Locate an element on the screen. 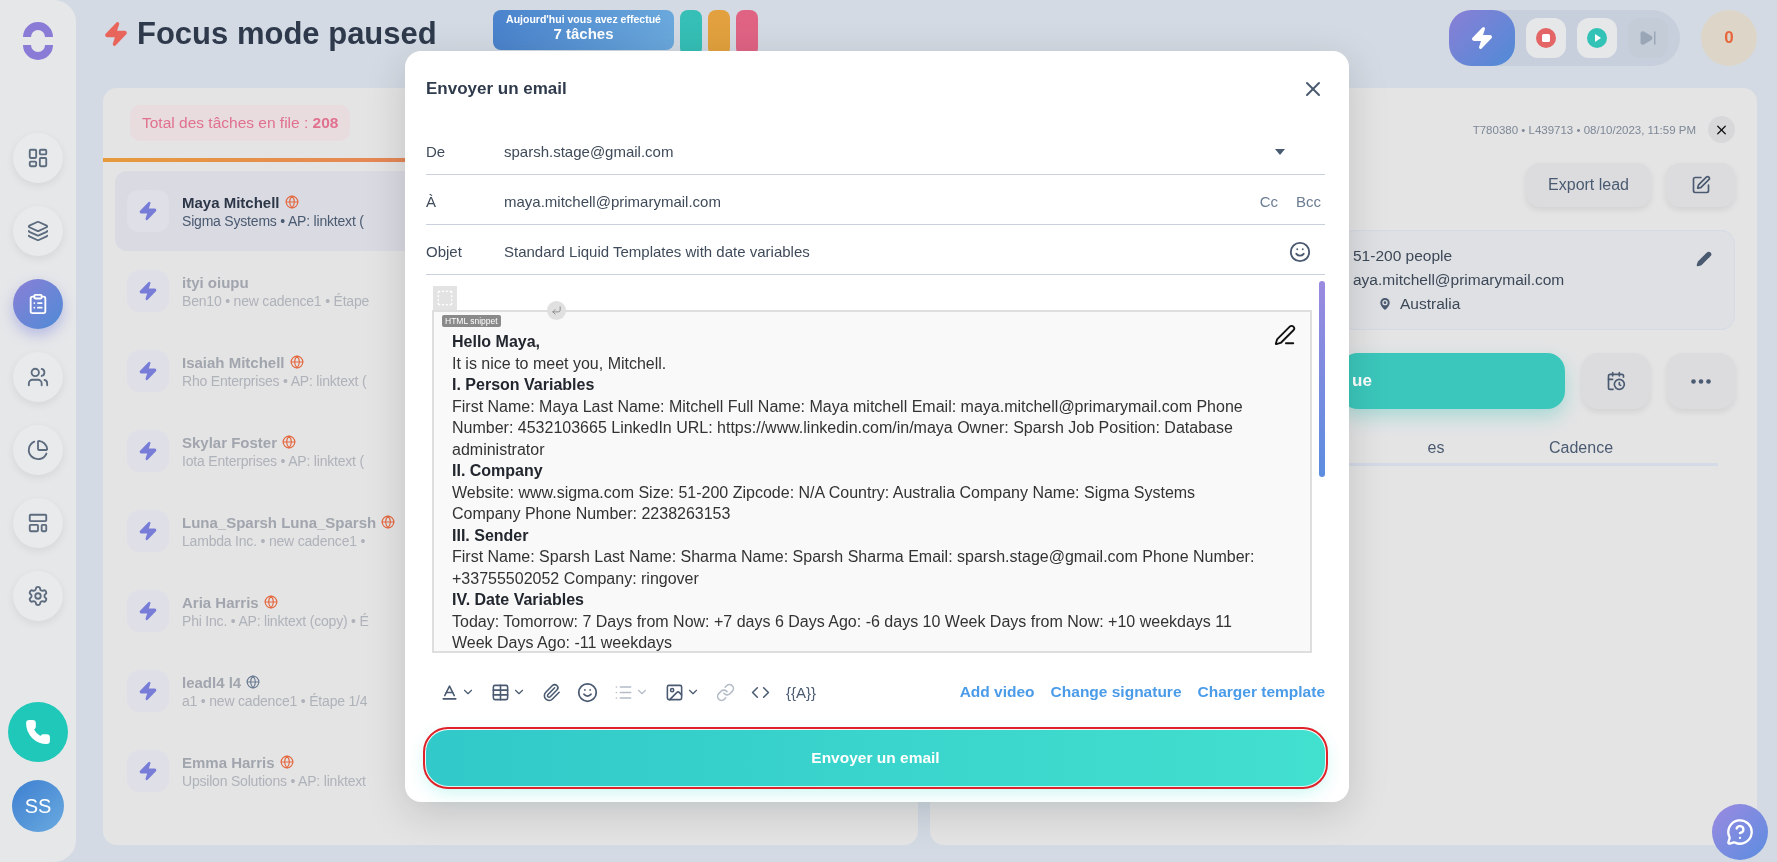 The height and width of the screenshot is (862, 1777). lead-name: Isaiah Mitchell is located at coordinates (233, 362).